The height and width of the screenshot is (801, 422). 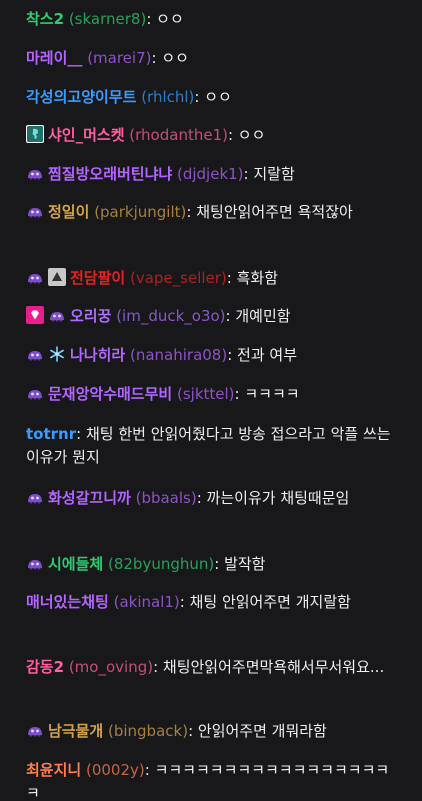 I want to click on chat-message: 전담팔이 (vape_seller): 흑화함, so click(x=212, y=278).